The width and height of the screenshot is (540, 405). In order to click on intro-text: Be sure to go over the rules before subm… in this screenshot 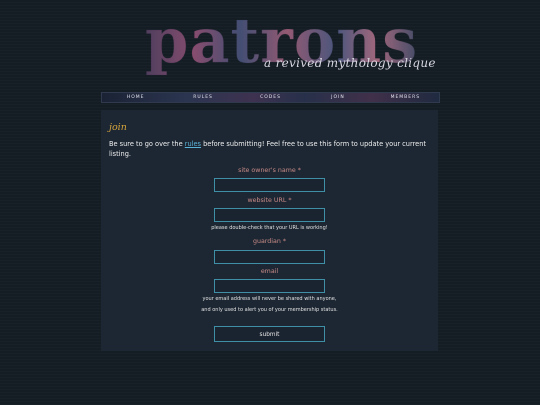, I will do `click(271, 149)`.